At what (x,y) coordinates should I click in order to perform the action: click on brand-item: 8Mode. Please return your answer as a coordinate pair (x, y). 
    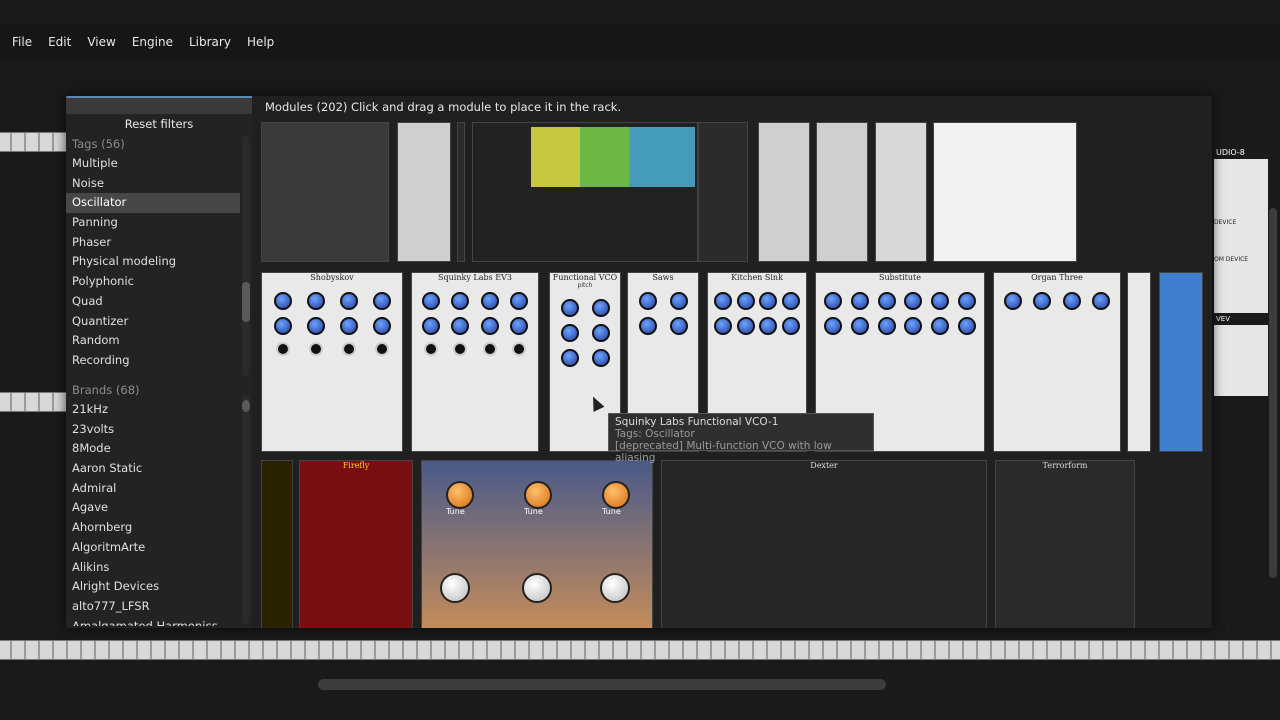
    Looking at the image, I should click on (153, 449).